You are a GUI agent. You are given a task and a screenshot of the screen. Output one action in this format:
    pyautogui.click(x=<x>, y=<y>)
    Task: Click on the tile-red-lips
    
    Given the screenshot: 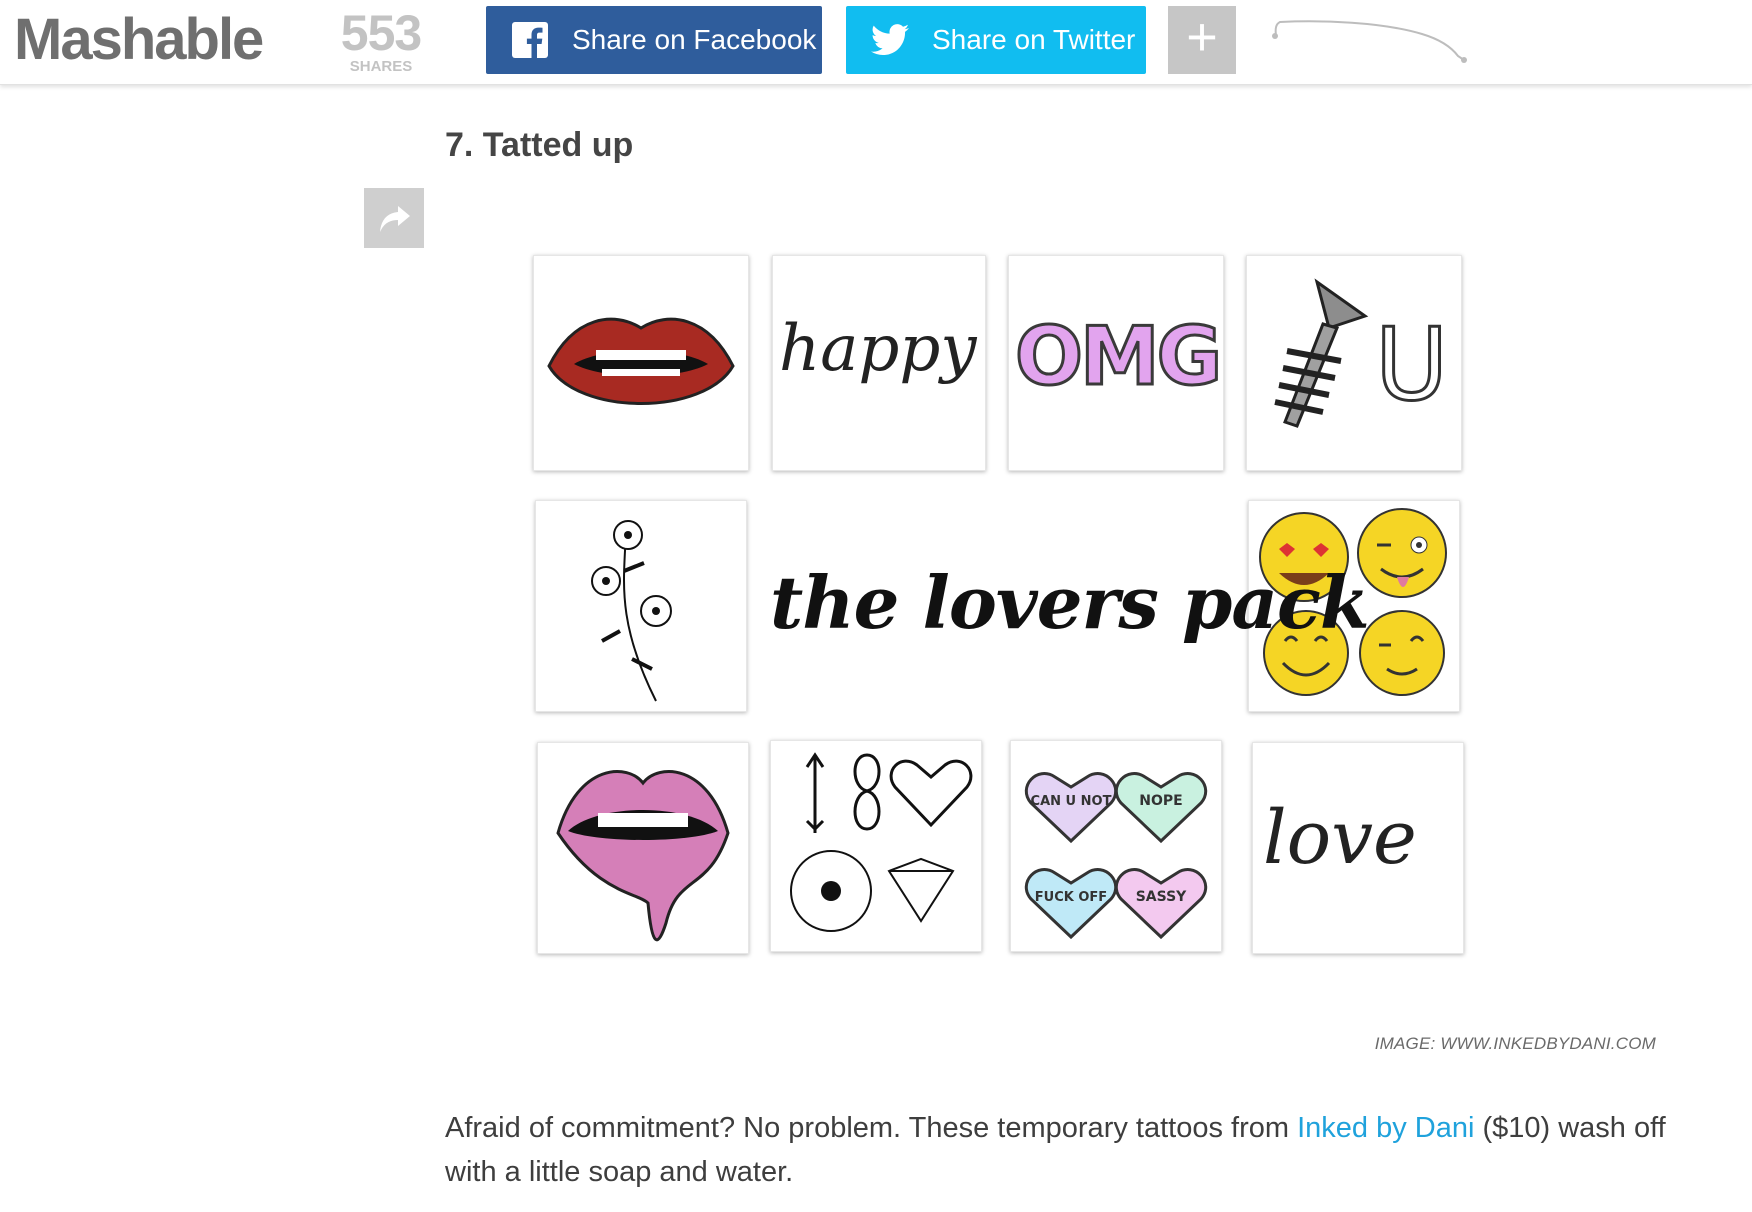 What is the action you would take?
    pyautogui.click(x=641, y=363)
    